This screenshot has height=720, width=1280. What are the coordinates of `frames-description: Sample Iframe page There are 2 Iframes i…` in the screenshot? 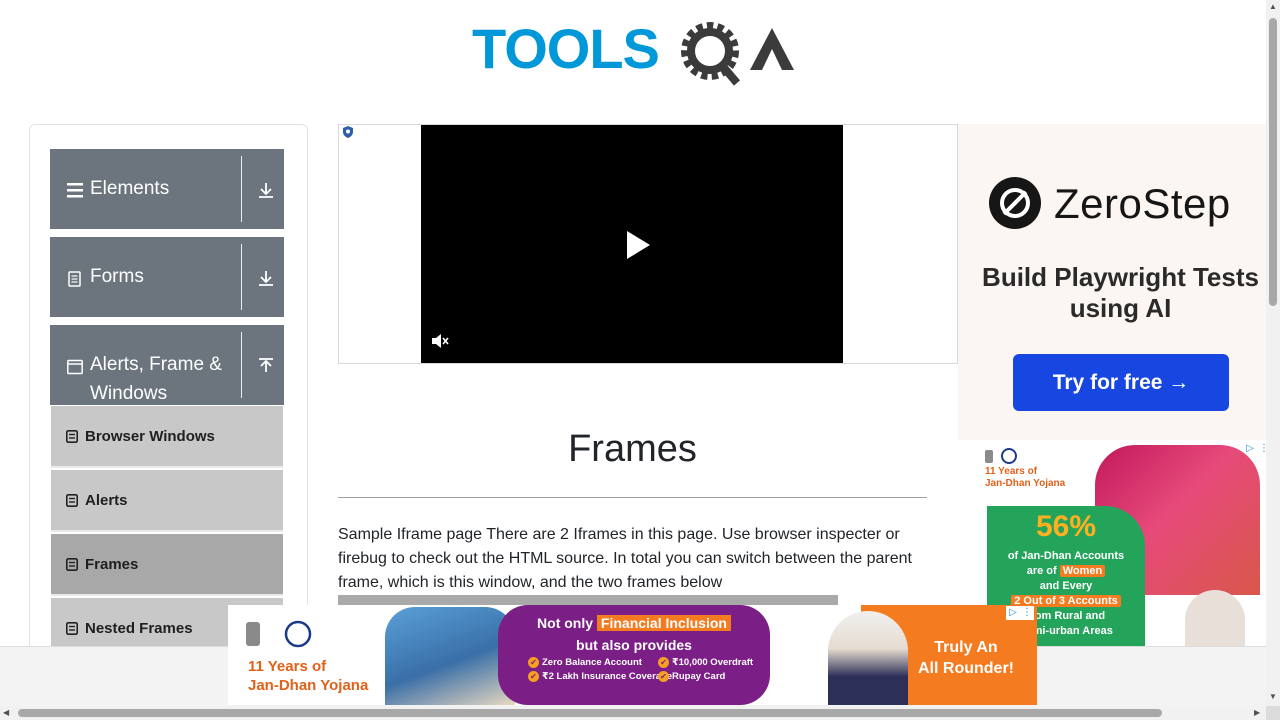 It's located at (625, 558).